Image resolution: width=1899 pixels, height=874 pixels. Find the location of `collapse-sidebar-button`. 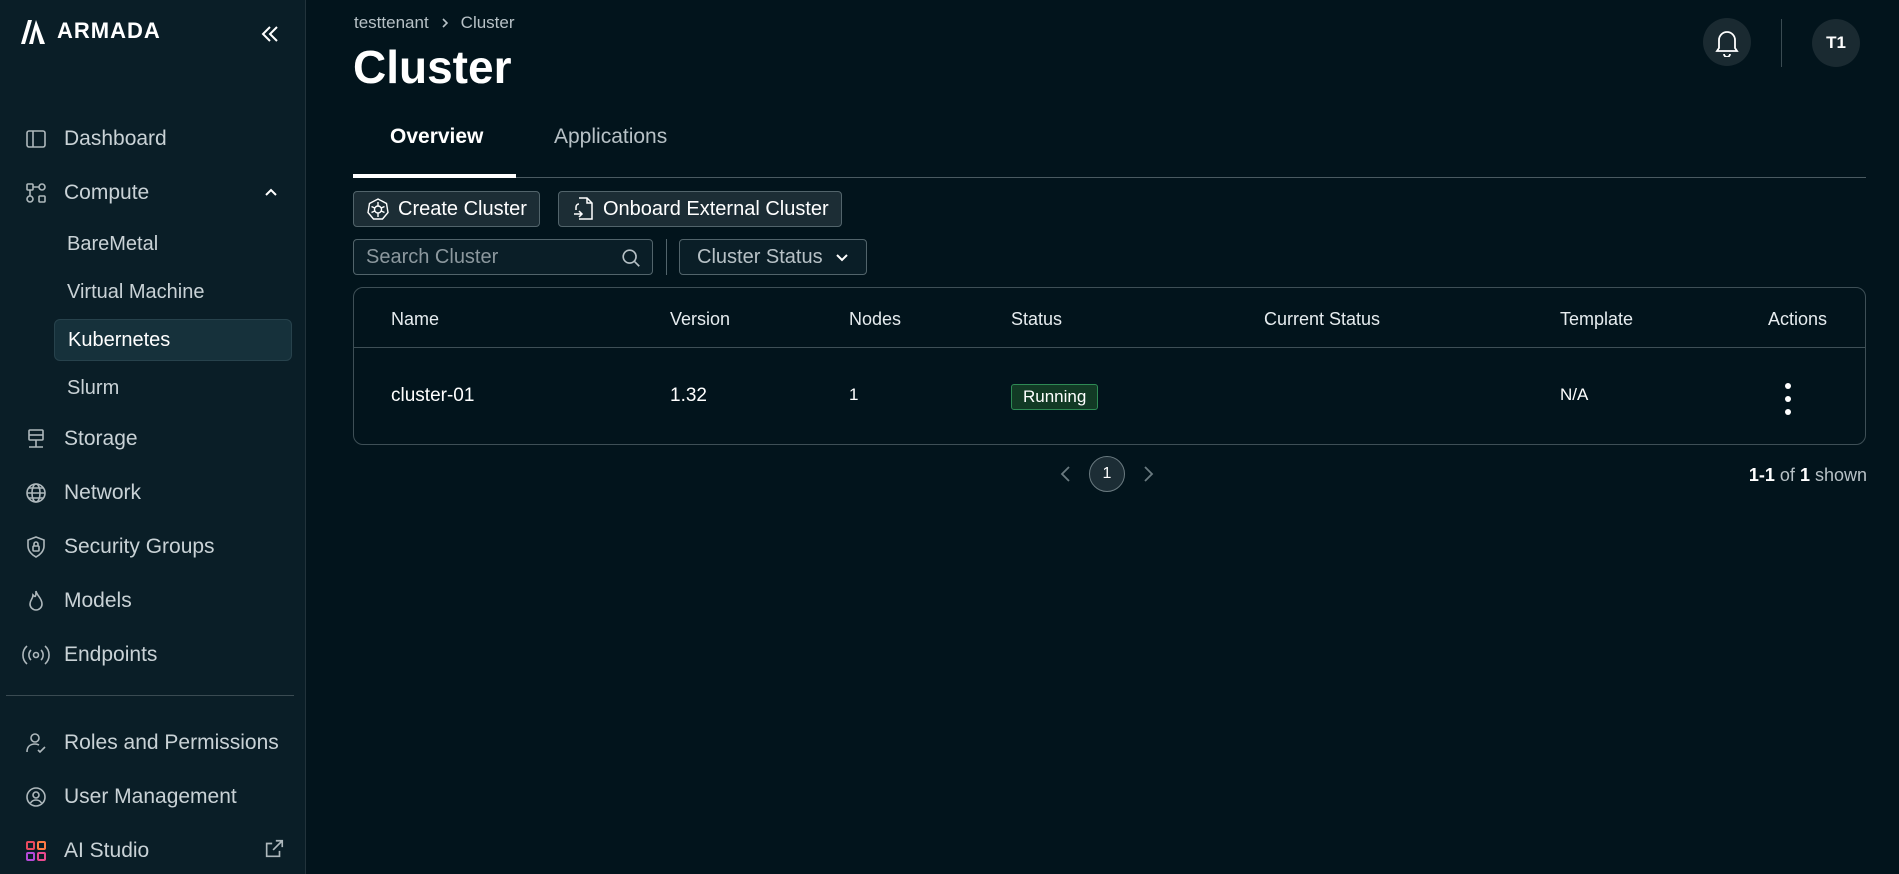

collapse-sidebar-button is located at coordinates (270, 34).